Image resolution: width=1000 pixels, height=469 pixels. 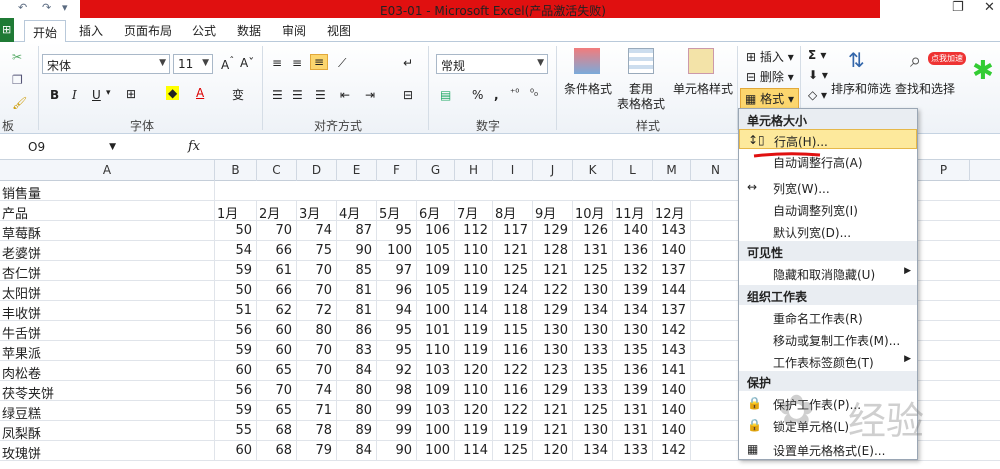 I want to click on product-name-cell: 肉松卷, so click(x=107, y=371).